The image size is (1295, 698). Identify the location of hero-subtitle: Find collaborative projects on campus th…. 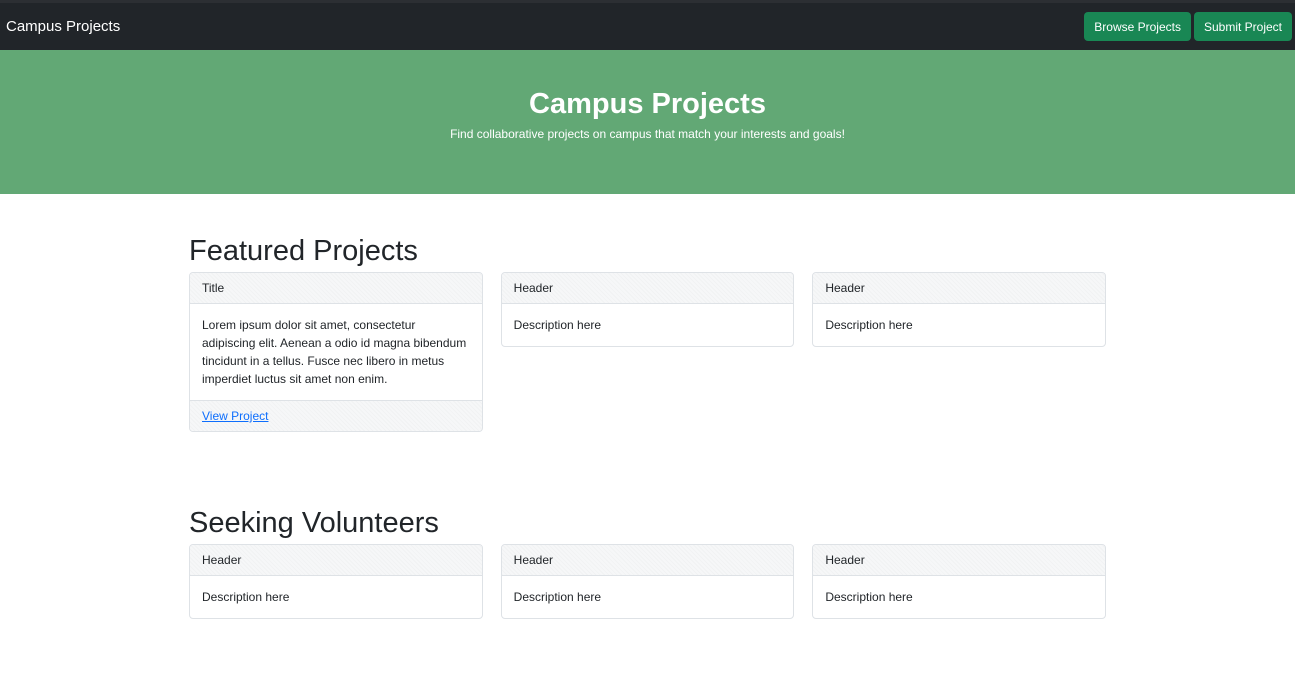
(647, 134).